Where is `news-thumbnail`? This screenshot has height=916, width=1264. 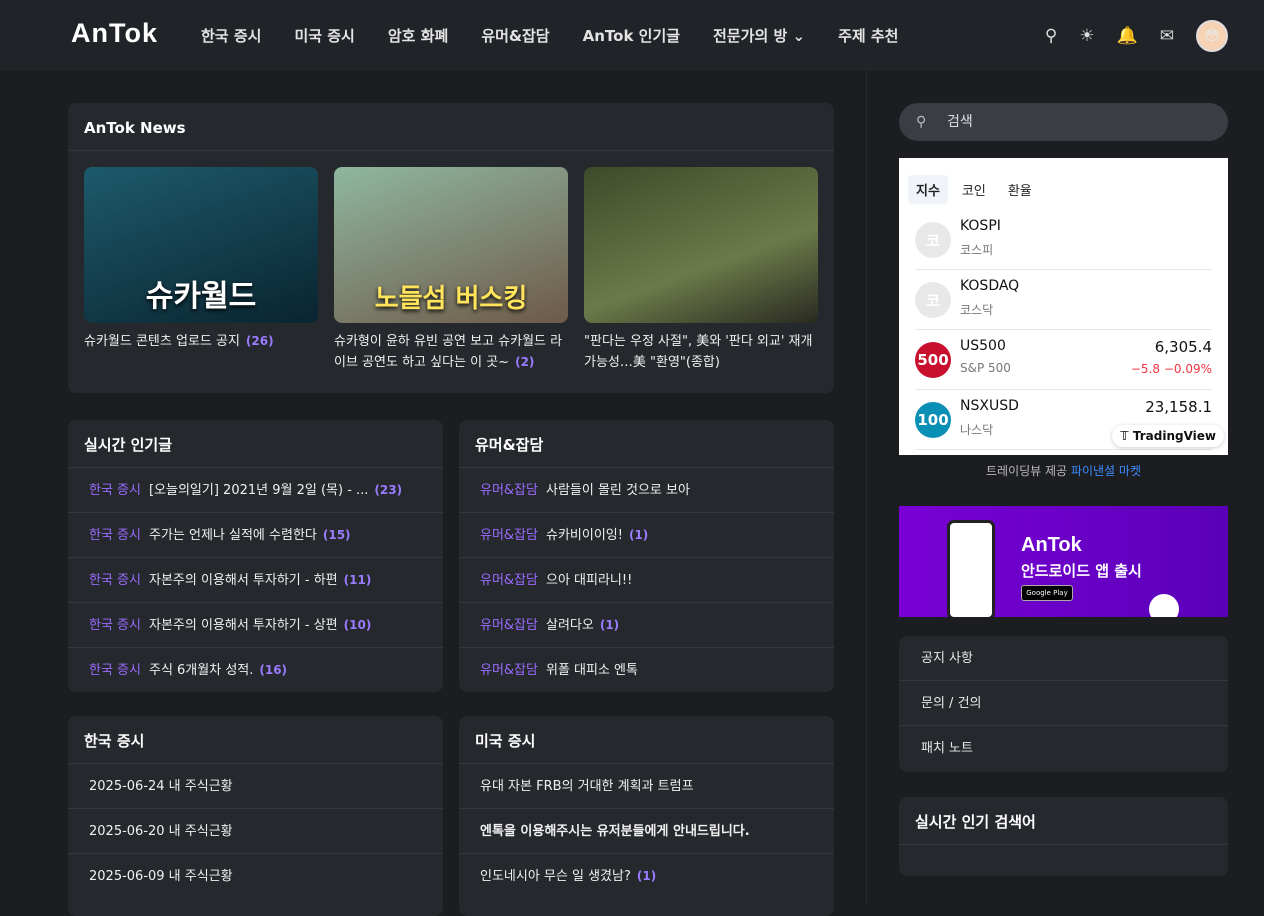
news-thumbnail is located at coordinates (701, 245).